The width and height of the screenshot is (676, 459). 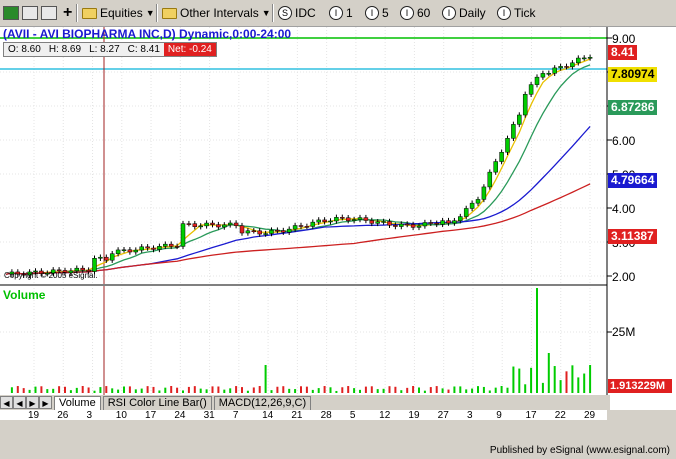 What do you see at coordinates (415, 13) in the screenshot?
I see `interval-60-button: I 60` at bounding box center [415, 13].